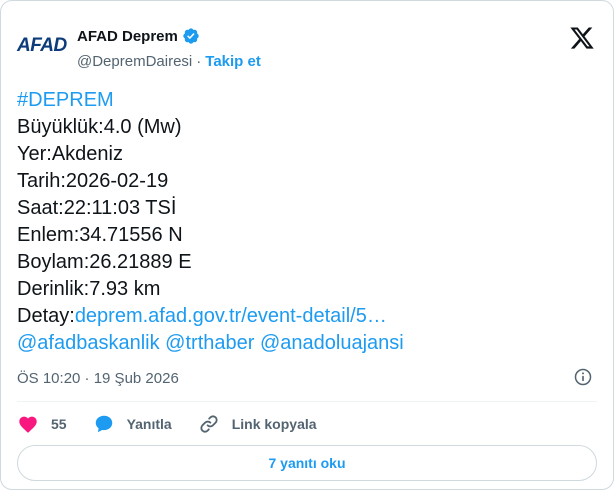  I want to click on reply-button: Yanıtla, so click(132, 424).